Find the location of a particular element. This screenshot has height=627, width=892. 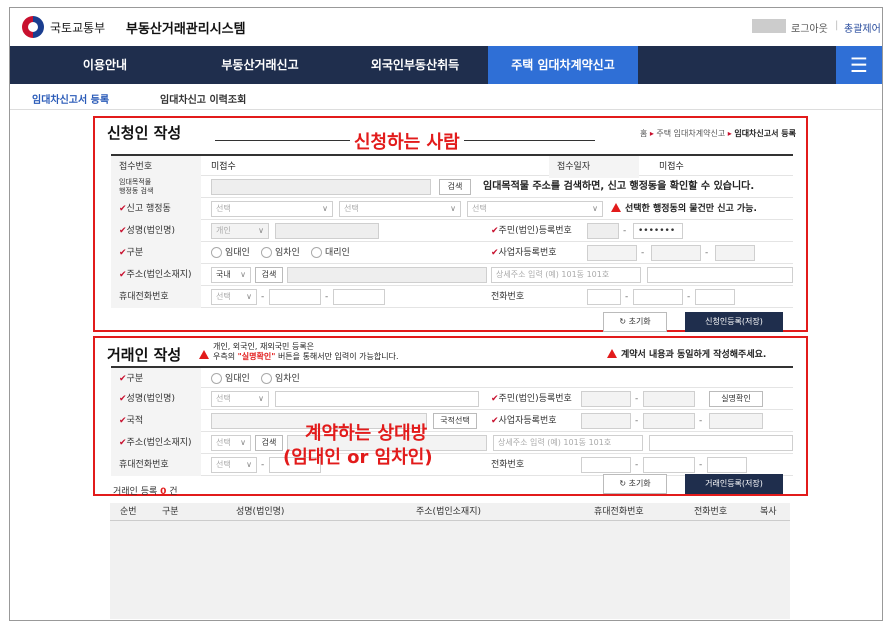

dong-select: 선택 is located at coordinates (535, 209).